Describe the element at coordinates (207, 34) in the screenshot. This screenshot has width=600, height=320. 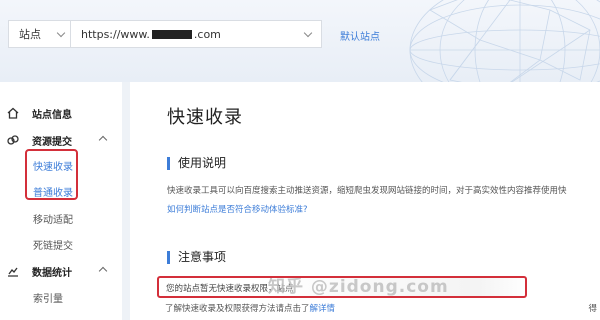
I see `site-url-suffix: .com` at that location.